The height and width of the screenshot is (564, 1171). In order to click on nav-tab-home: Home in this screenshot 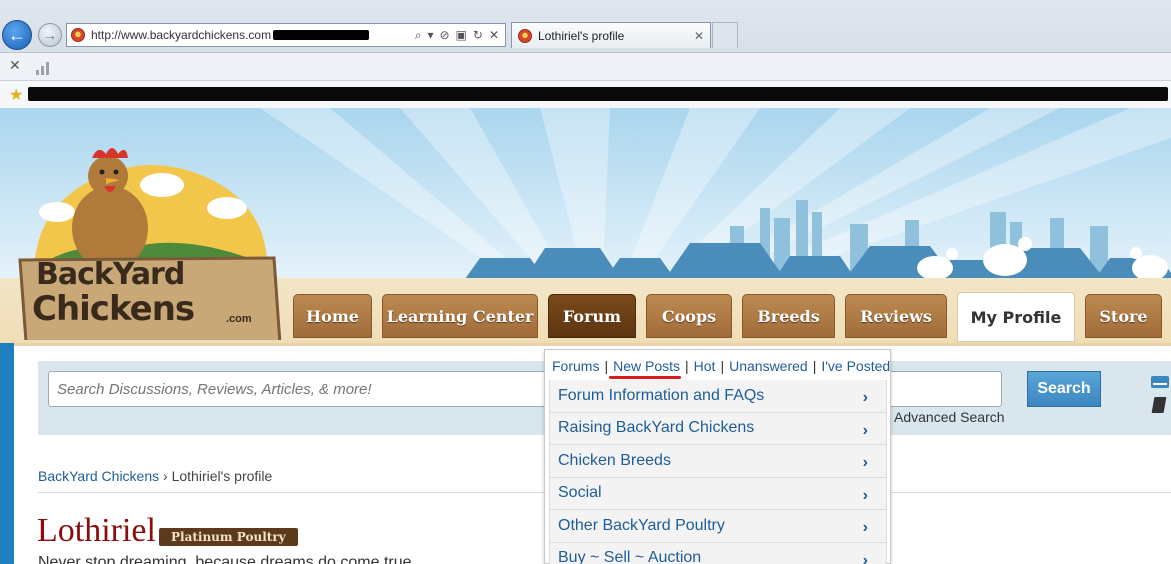, I will do `click(332, 316)`.